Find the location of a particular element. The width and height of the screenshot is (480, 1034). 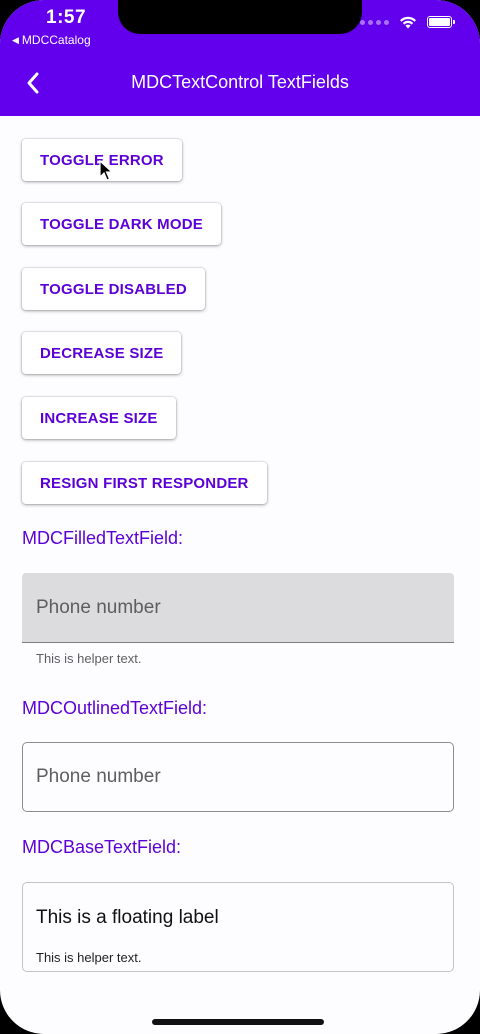

mouse-pointer-icon is located at coordinates (106, 170).